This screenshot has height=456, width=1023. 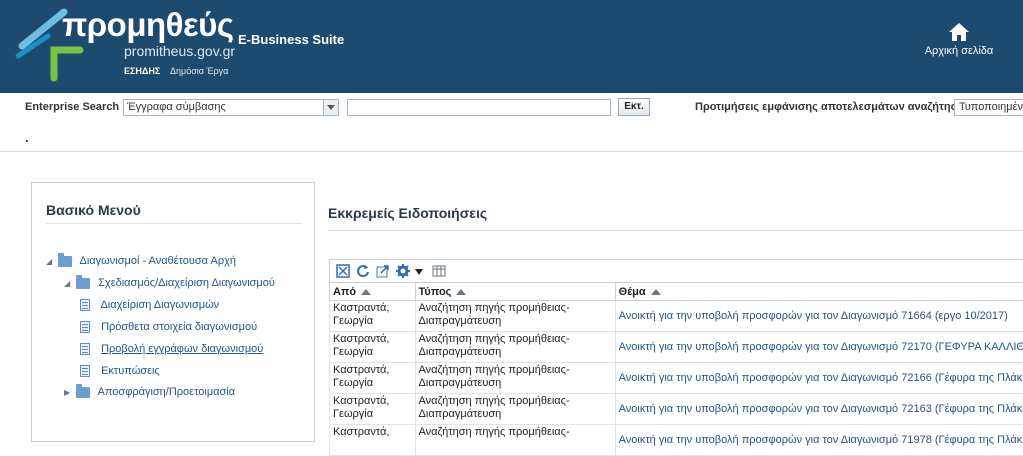 I want to click on refresh-icon, so click(x=363, y=271).